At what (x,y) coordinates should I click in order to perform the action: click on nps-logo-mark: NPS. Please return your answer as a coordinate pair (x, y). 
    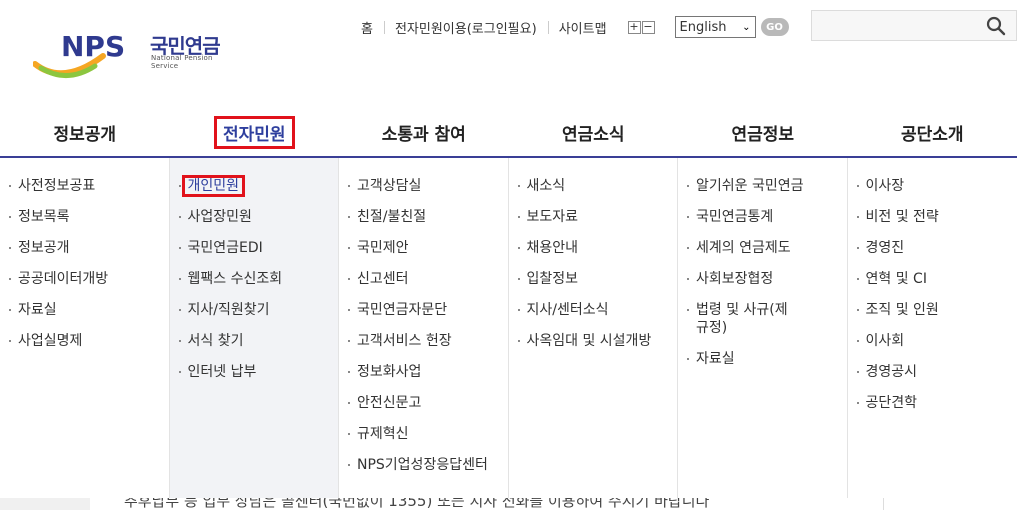
    Looking at the image, I should click on (79, 54).